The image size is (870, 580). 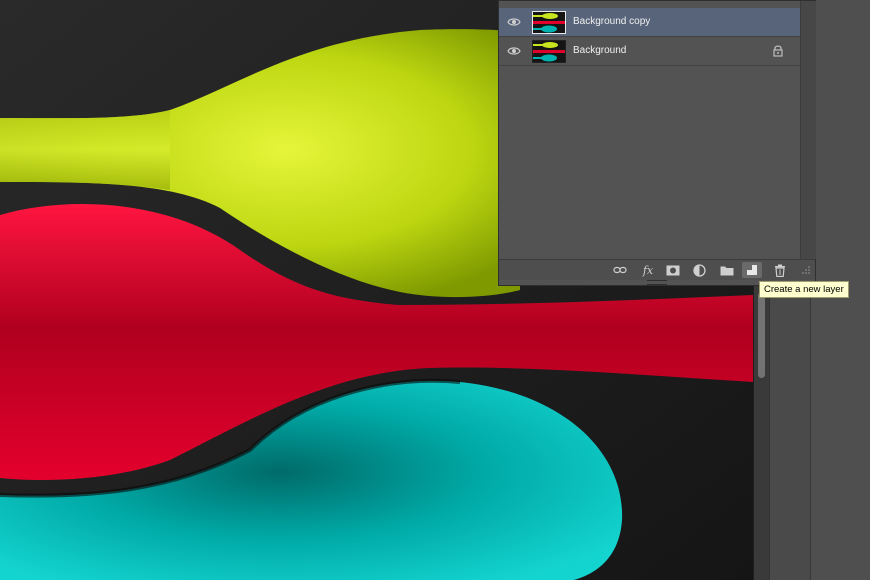 I want to click on panel-dock-strip, so click(x=790, y=433).